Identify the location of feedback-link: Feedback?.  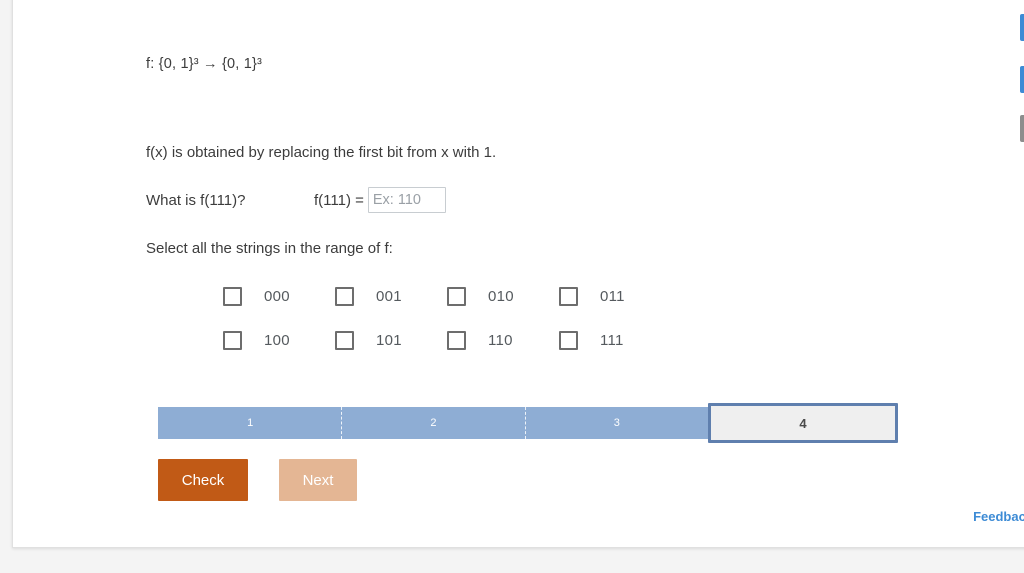
(998, 516).